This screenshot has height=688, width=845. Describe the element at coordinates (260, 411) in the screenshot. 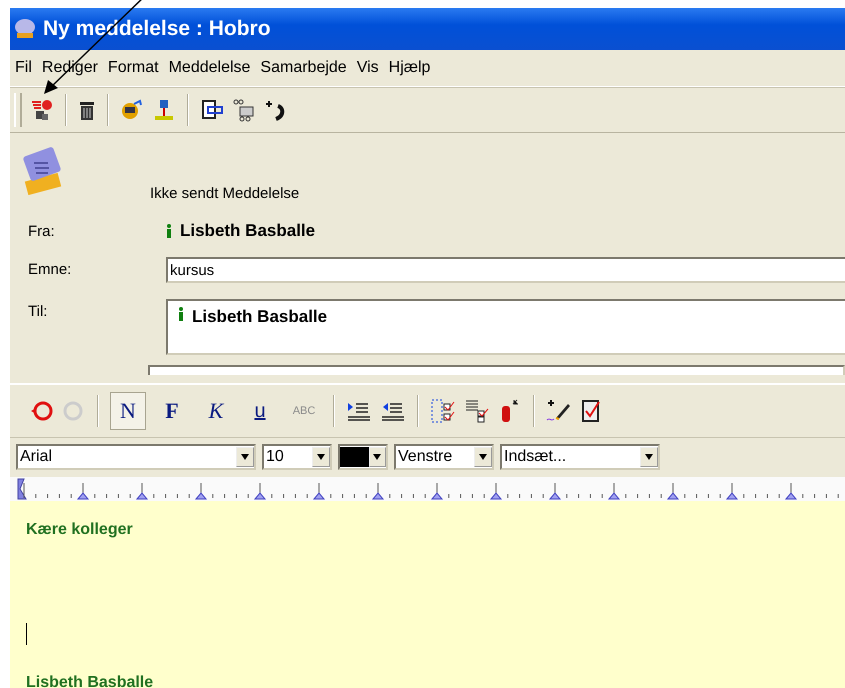

I see `format-button: u` at that location.